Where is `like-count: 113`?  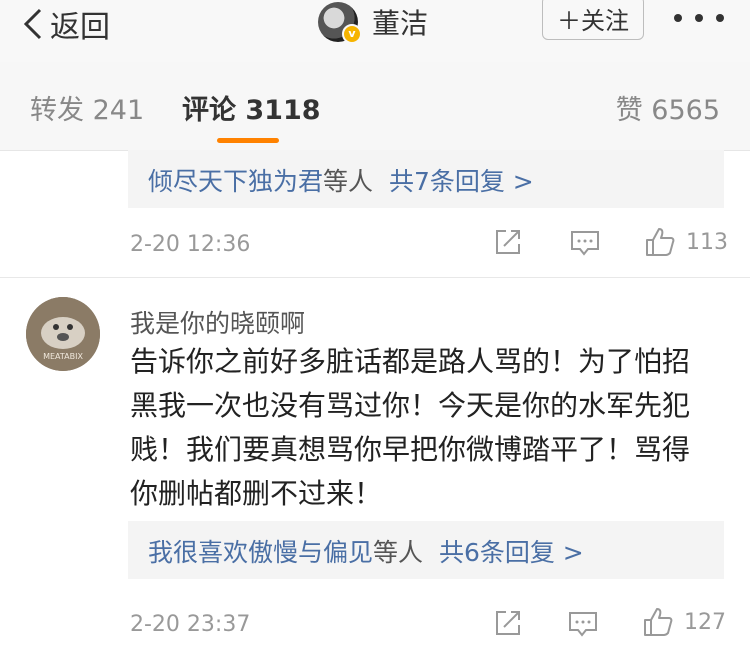
like-count: 113 is located at coordinates (707, 242).